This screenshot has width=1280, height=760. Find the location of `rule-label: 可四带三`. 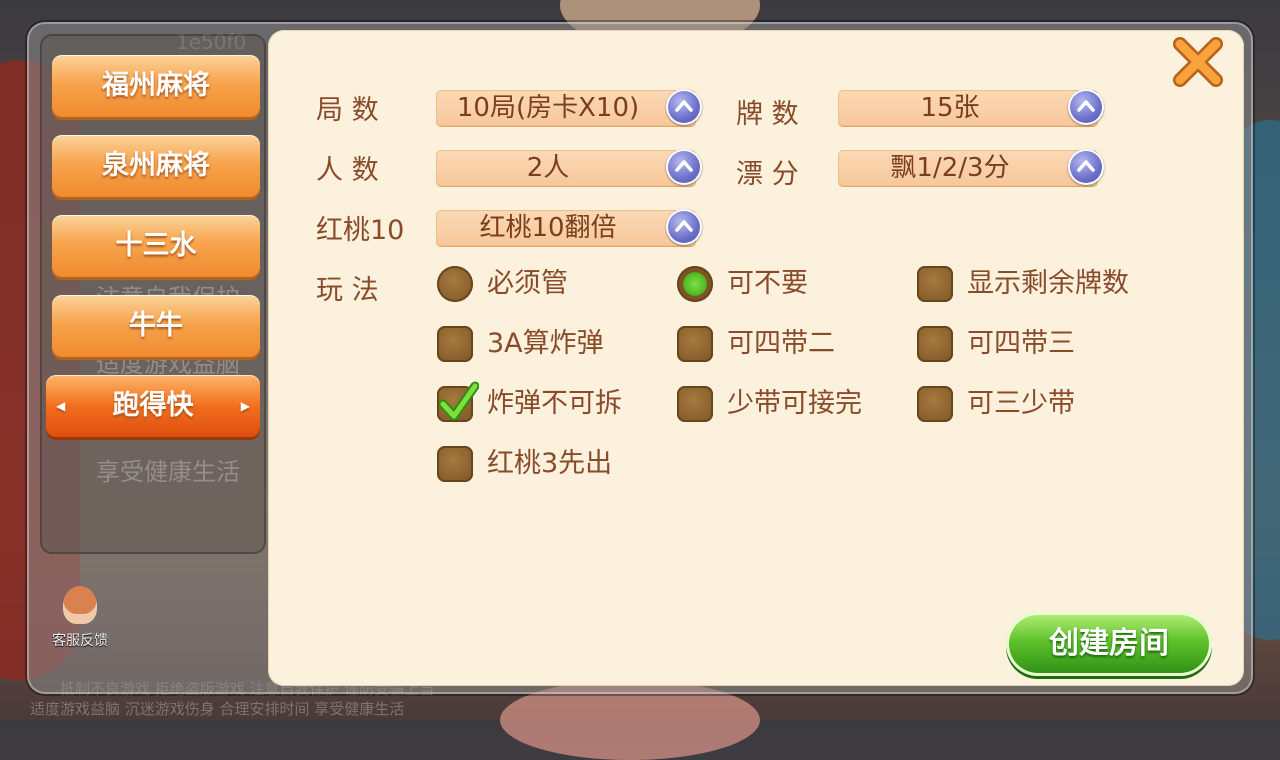

rule-label: 可四带三 is located at coordinates (1021, 343).